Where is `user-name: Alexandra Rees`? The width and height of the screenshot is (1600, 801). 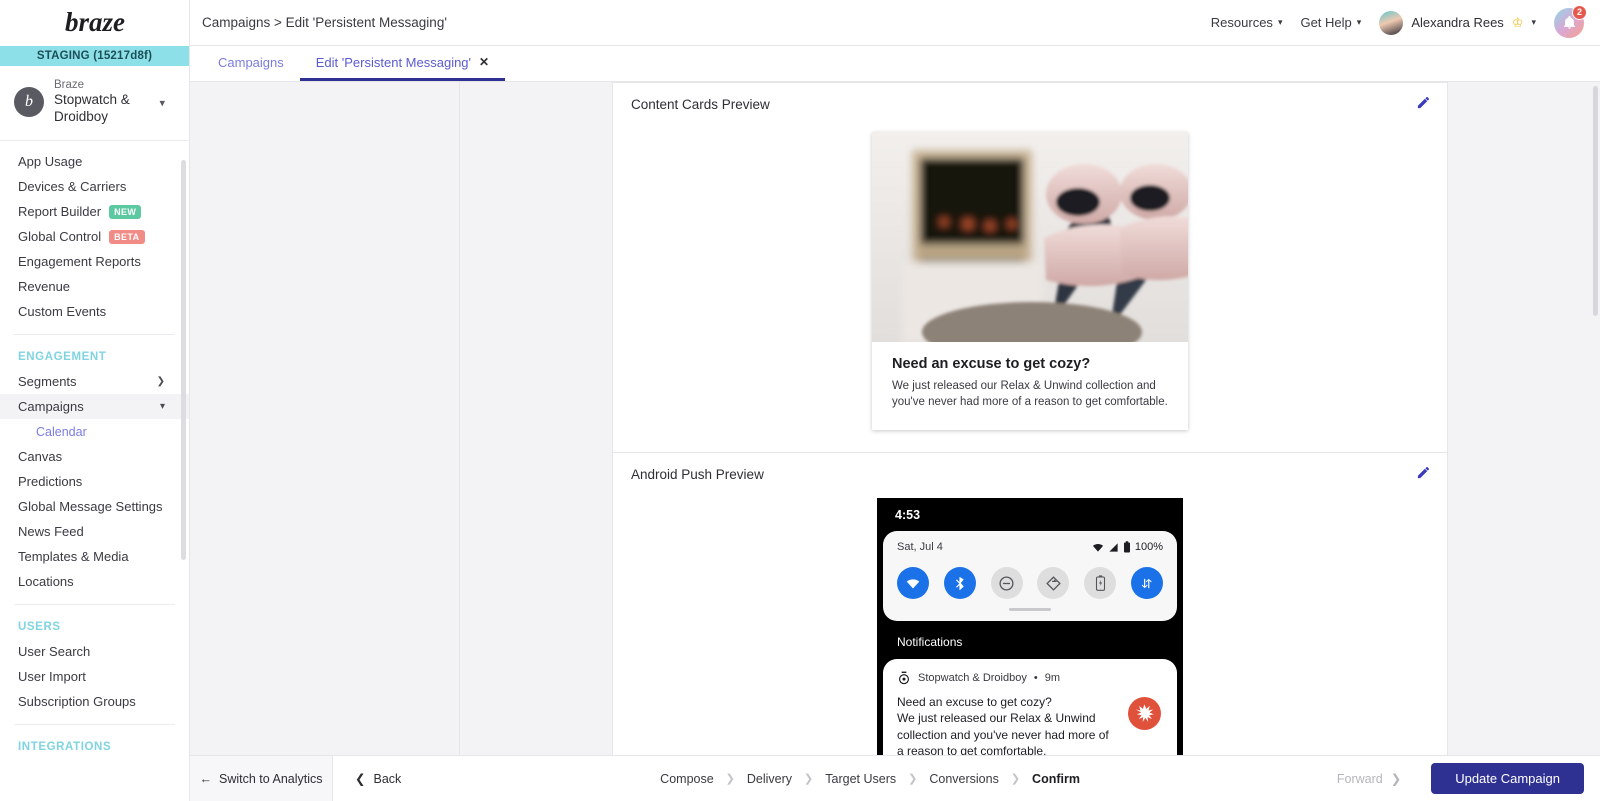 user-name: Alexandra Rees is located at coordinates (1457, 22).